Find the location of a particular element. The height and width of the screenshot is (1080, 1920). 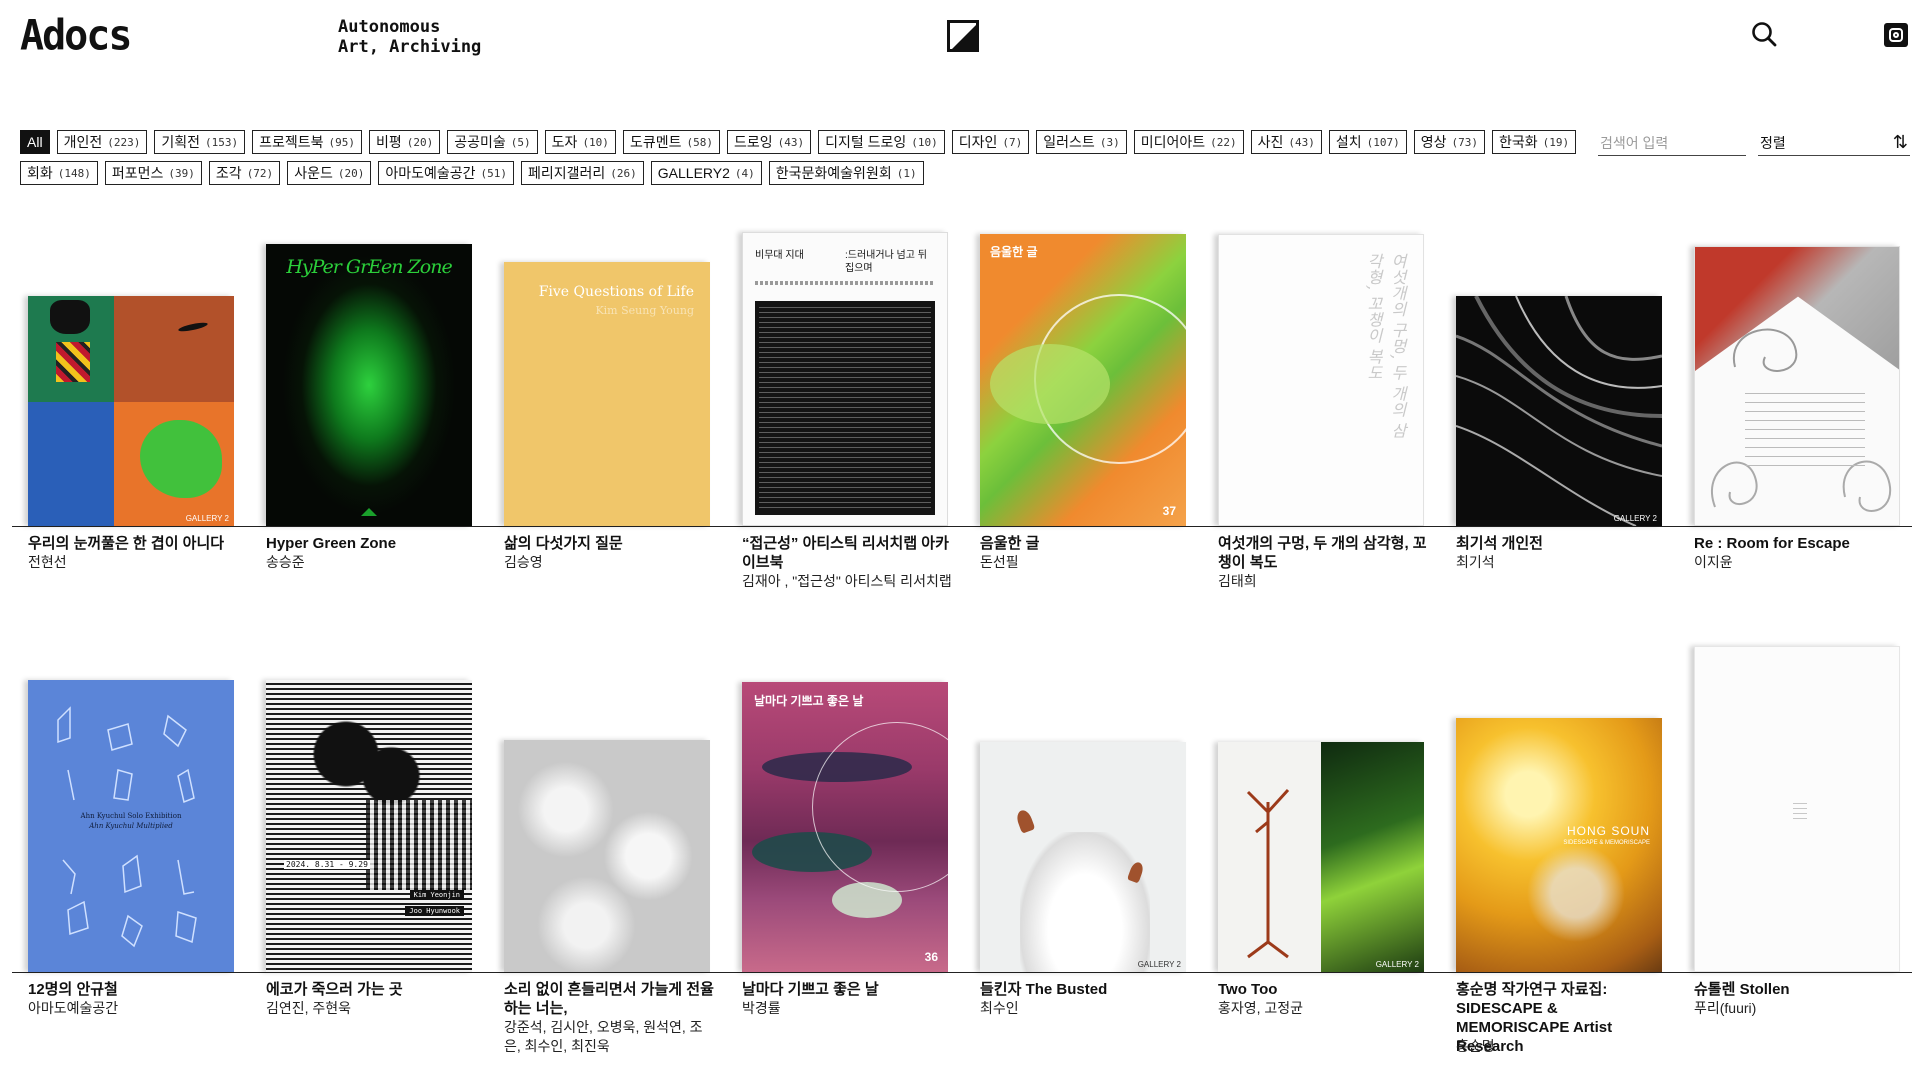

book-author: 송승준 is located at coordinates (285, 562).